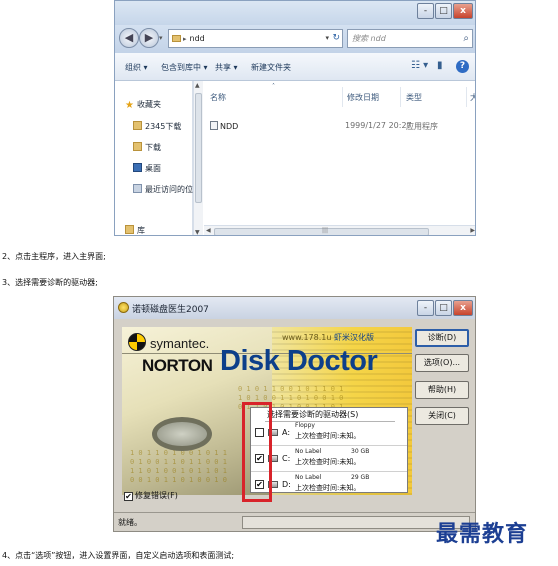 The height and width of the screenshot is (566, 558). What do you see at coordinates (147, 147) in the screenshot?
I see `nav-item-downloads: 下载` at bounding box center [147, 147].